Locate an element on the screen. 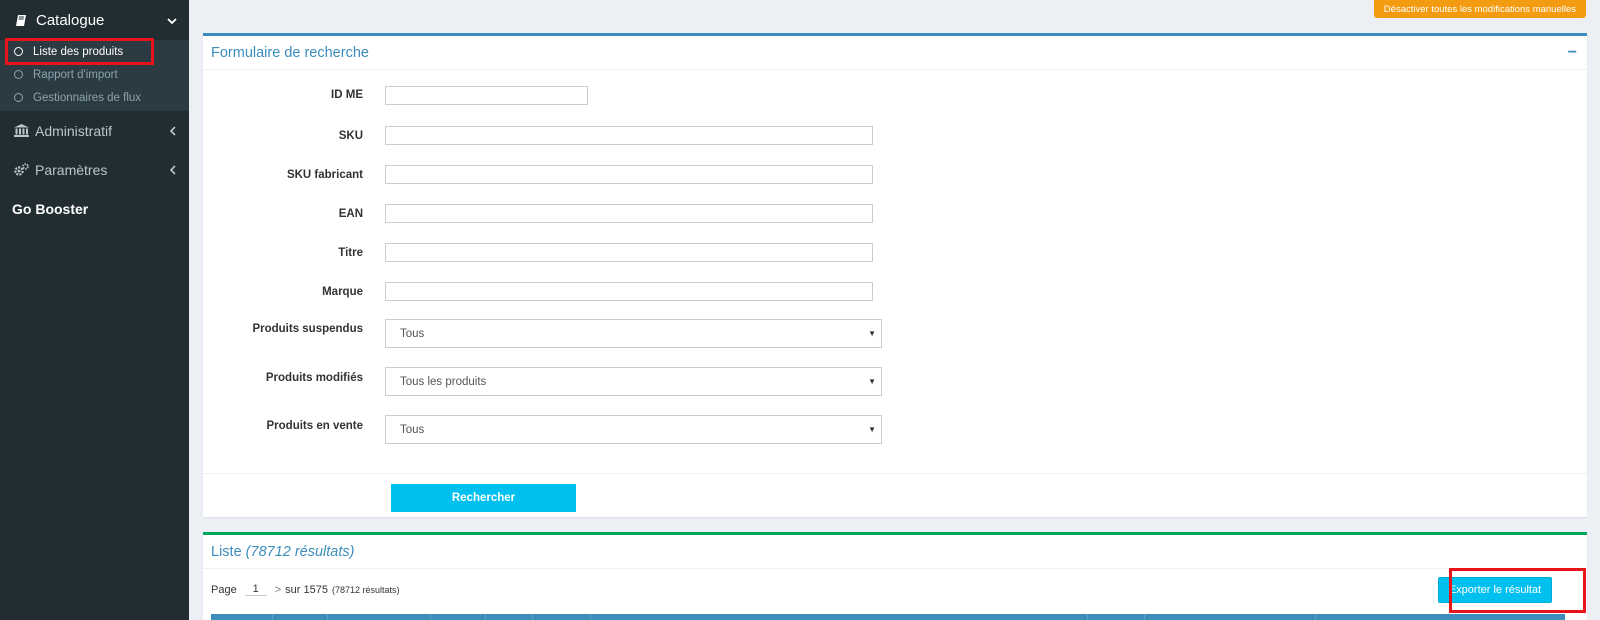 The height and width of the screenshot is (620, 1600). search-form-header: Formulaire de recherche − is located at coordinates (895, 53).